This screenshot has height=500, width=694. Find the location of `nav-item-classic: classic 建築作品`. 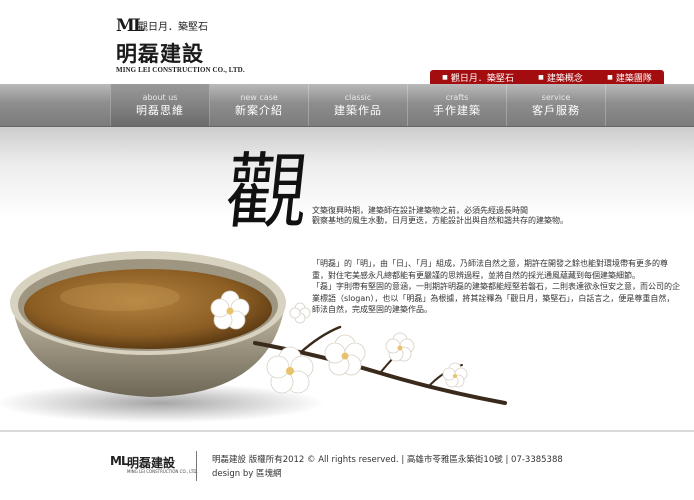

nav-item-classic: classic 建築作品 is located at coordinates (358, 105).